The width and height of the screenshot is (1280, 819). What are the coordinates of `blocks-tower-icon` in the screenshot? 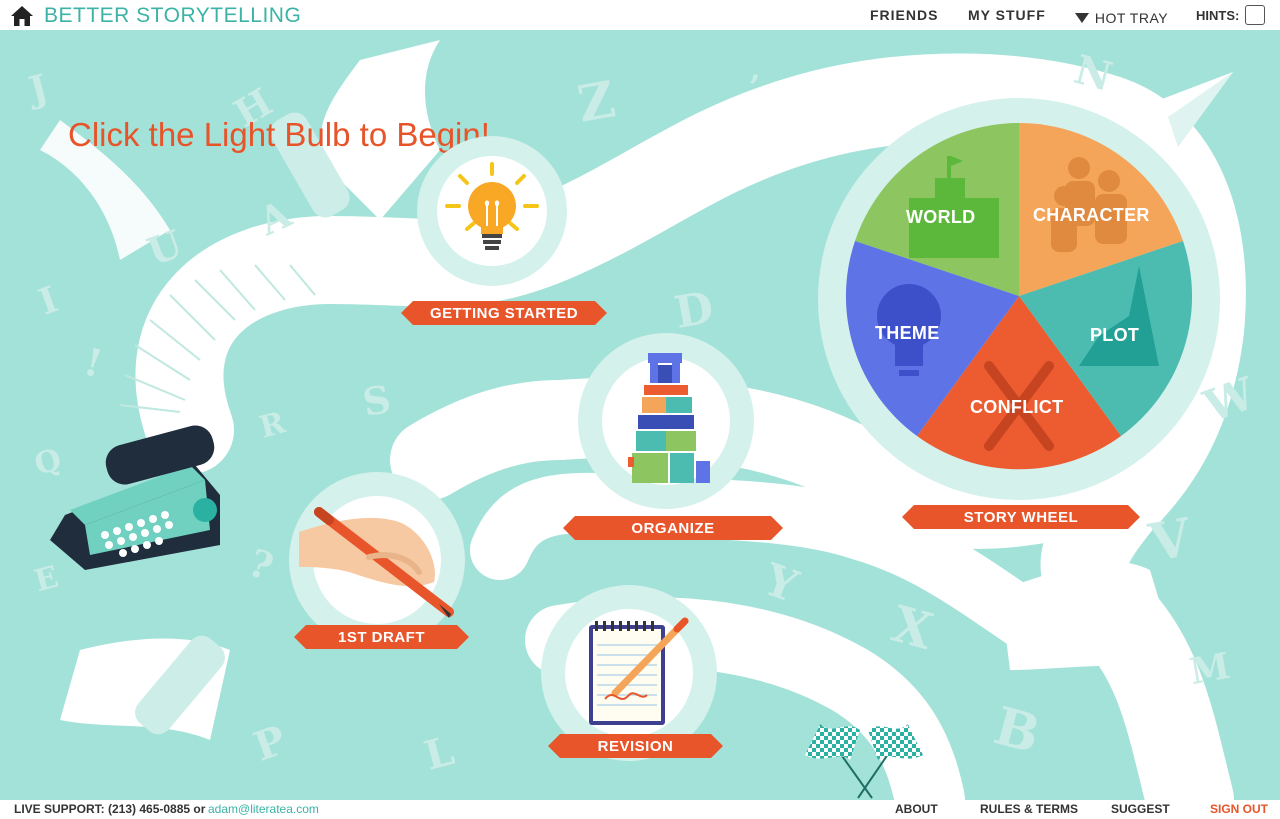 It's located at (668, 421).